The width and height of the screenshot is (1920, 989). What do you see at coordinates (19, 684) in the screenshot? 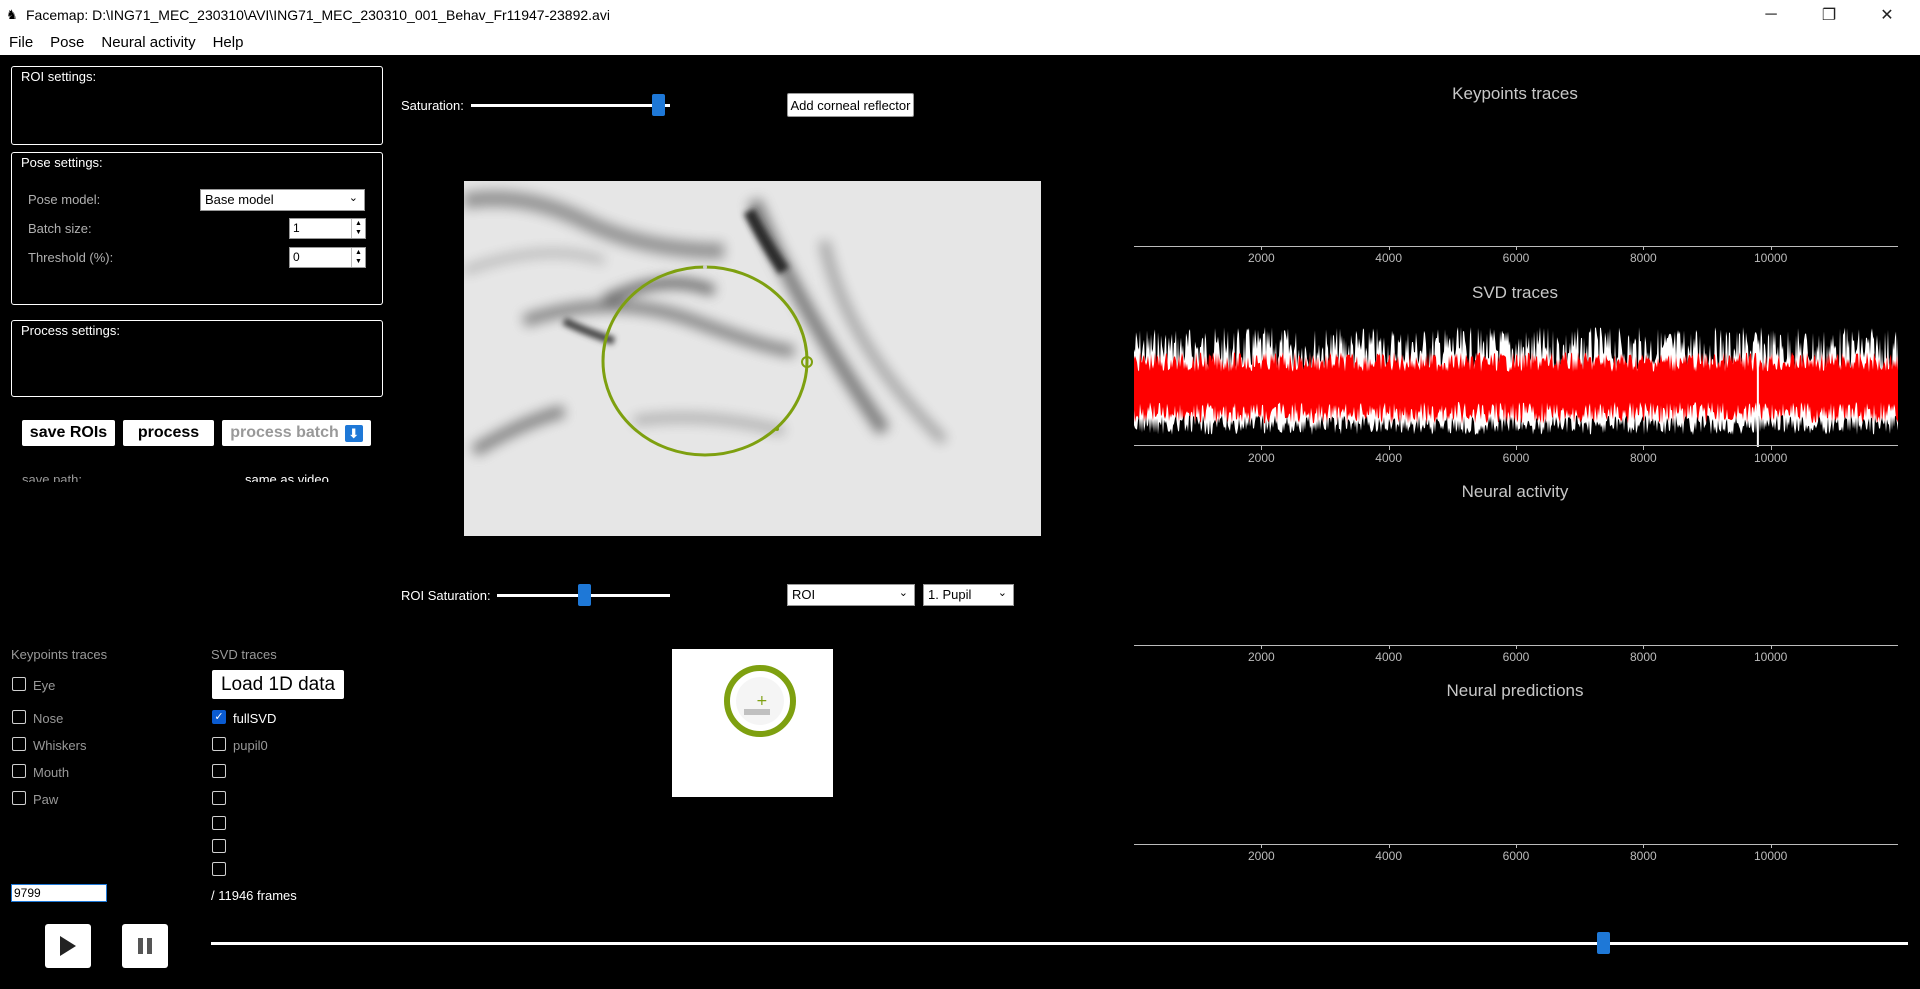
I see `checkbox-eye` at bounding box center [19, 684].